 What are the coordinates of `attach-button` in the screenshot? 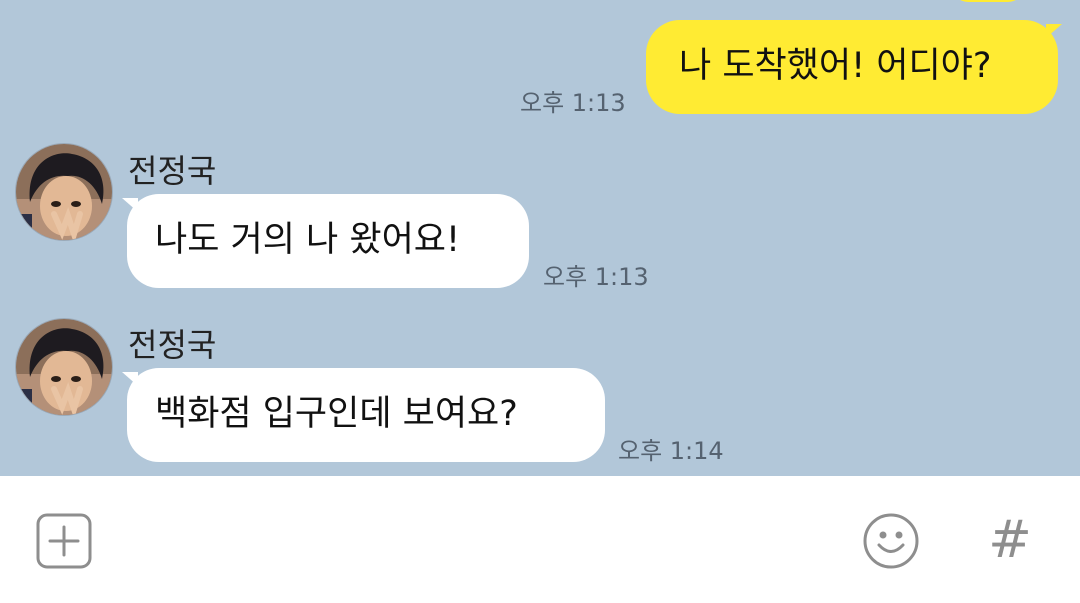 It's located at (64, 541).